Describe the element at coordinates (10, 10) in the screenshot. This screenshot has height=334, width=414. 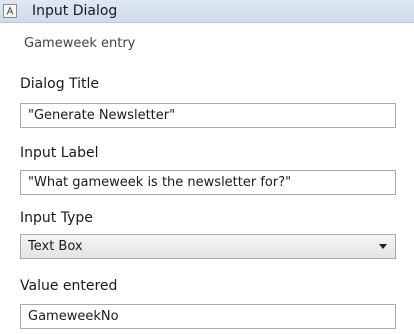
I see `text-field-icon` at that location.